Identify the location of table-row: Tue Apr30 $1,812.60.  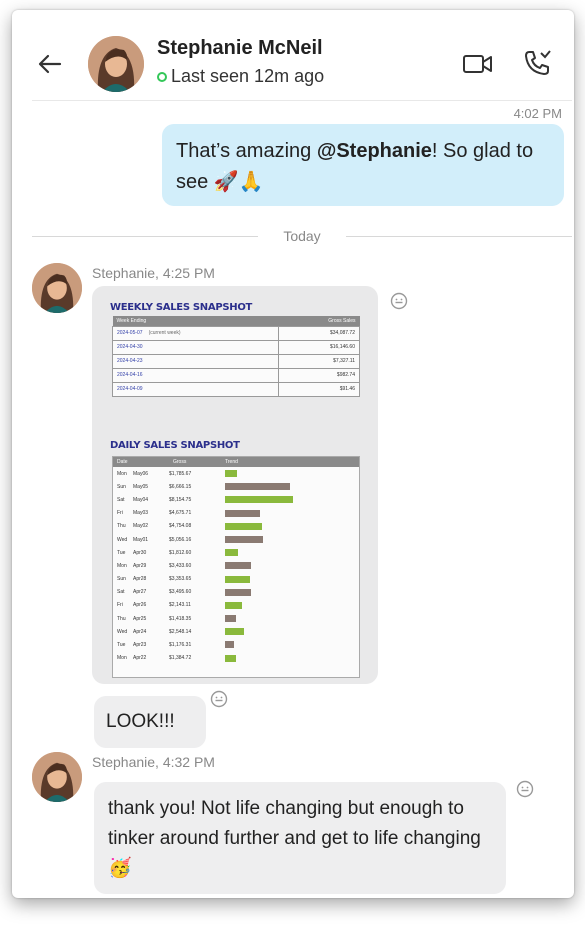
(236, 552).